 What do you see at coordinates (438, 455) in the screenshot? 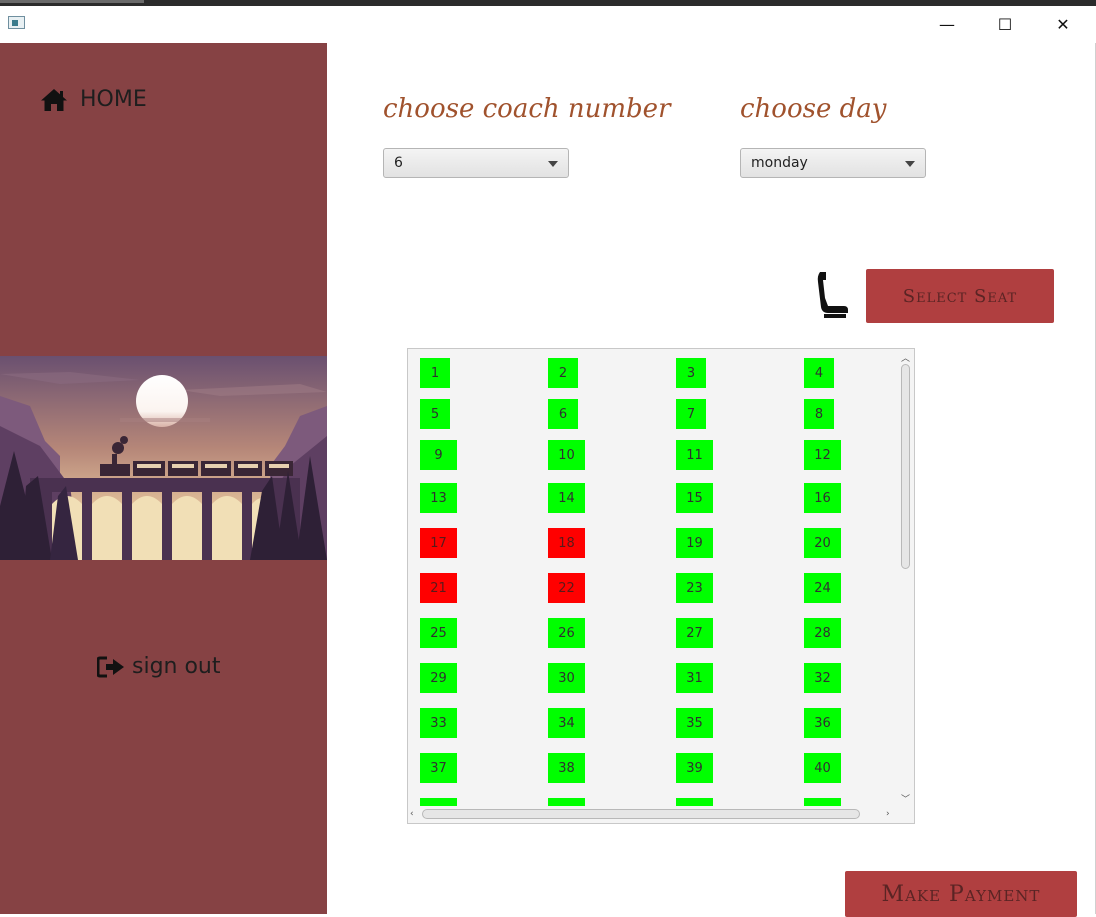
I see `seat-button: 9` at bounding box center [438, 455].